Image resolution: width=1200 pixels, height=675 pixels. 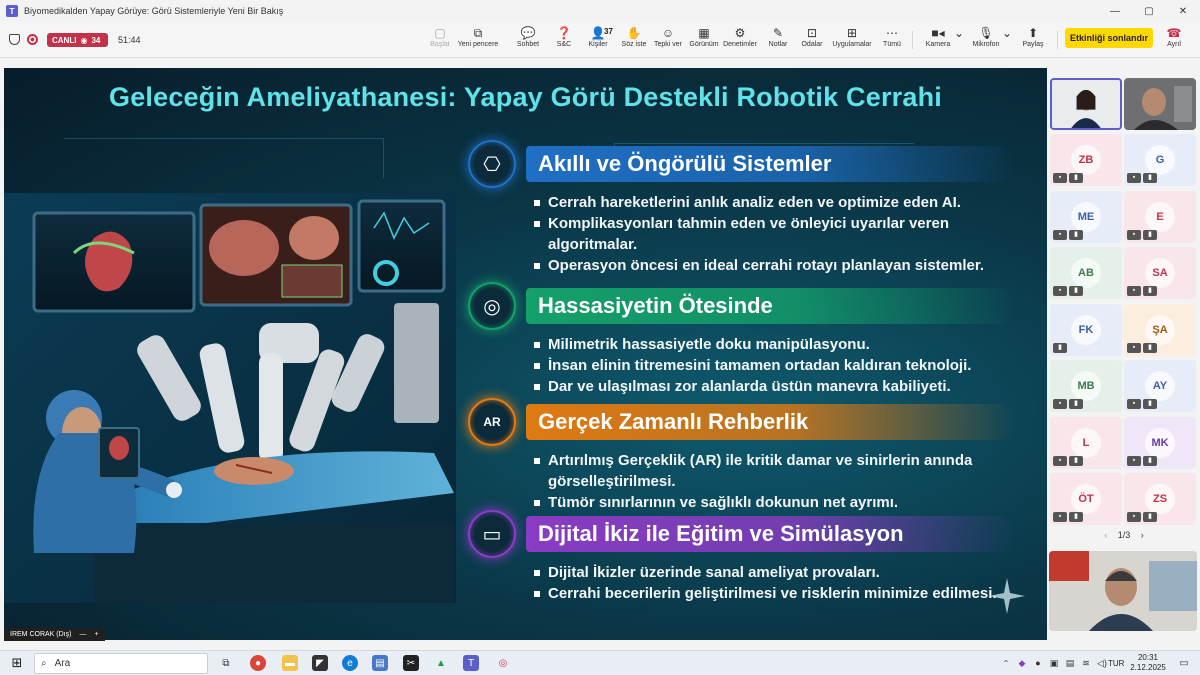 I want to click on previous-page-icon: ‹, so click(x=1105, y=535).